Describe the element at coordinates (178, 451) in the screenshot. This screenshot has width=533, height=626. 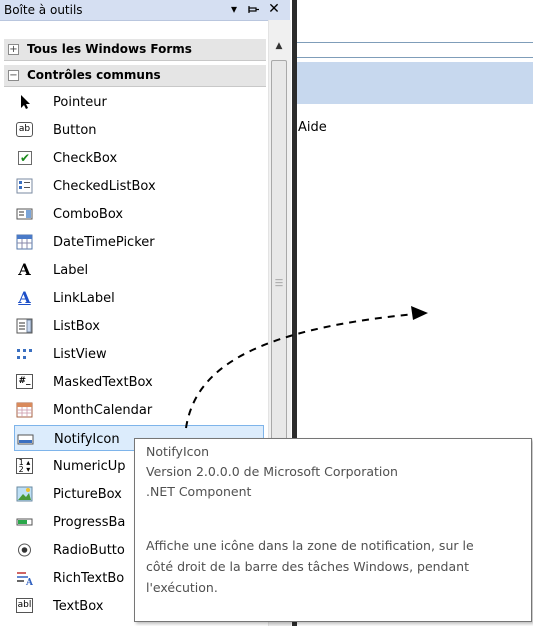
I see `tooltip-title: NotifyIcon` at that location.